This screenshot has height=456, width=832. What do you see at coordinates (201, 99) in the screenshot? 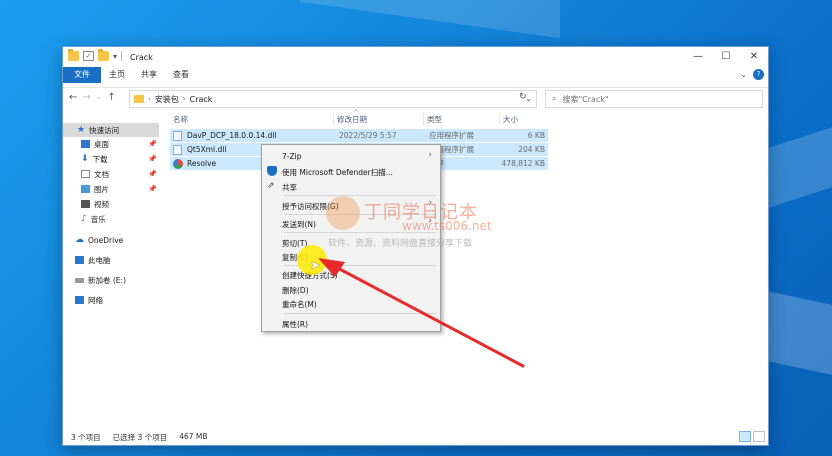
I see `breadcrumb-crack: Crack` at bounding box center [201, 99].